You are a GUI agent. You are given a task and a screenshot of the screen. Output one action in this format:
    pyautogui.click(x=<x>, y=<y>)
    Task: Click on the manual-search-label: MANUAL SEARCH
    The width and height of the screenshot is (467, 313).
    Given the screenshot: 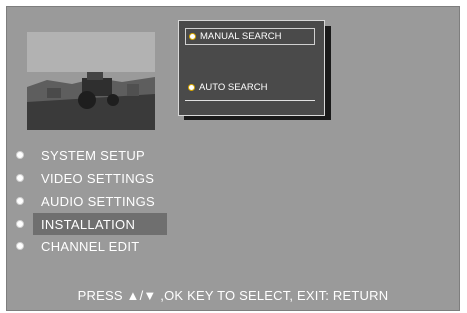 What is the action you would take?
    pyautogui.click(x=241, y=36)
    